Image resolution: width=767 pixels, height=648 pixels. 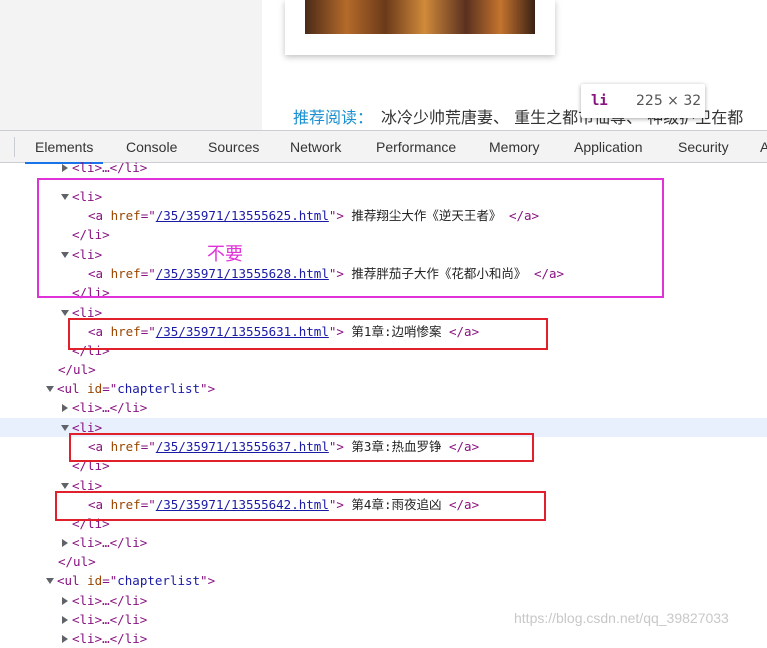 What do you see at coordinates (225, 254) in the screenshot?
I see `annotation-note: 不要` at bounding box center [225, 254].